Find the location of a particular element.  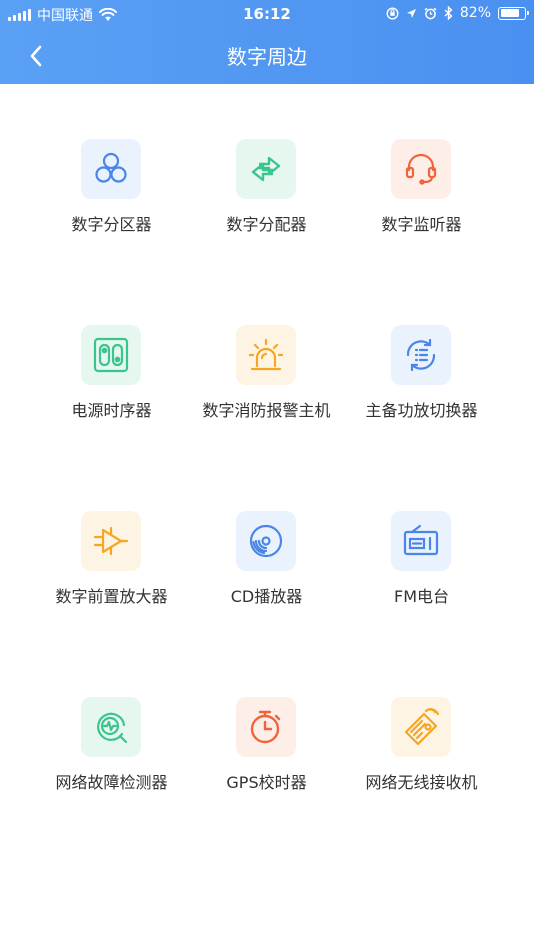

device-label: 网络故障检测器 is located at coordinates (111, 782).